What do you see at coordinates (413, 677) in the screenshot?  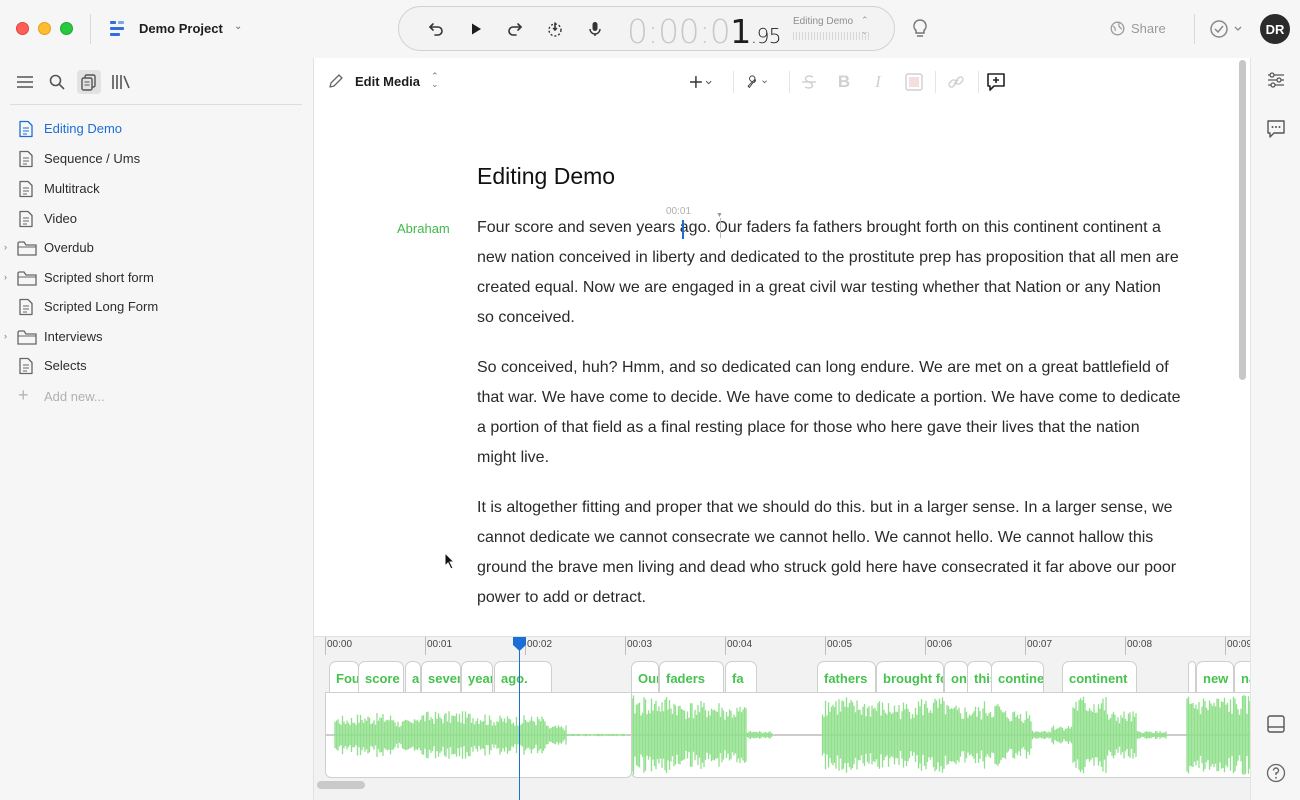 I see `timeline-word: and` at bounding box center [413, 677].